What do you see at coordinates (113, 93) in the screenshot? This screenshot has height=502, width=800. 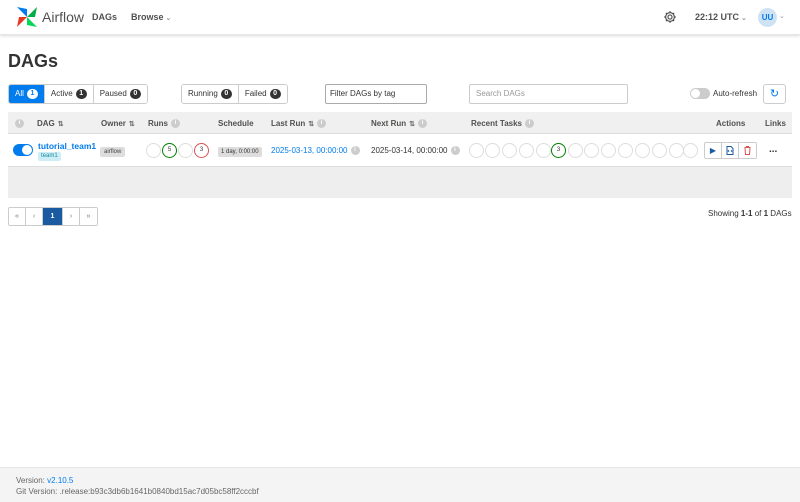 I see `filter-label: Paused` at bounding box center [113, 93].